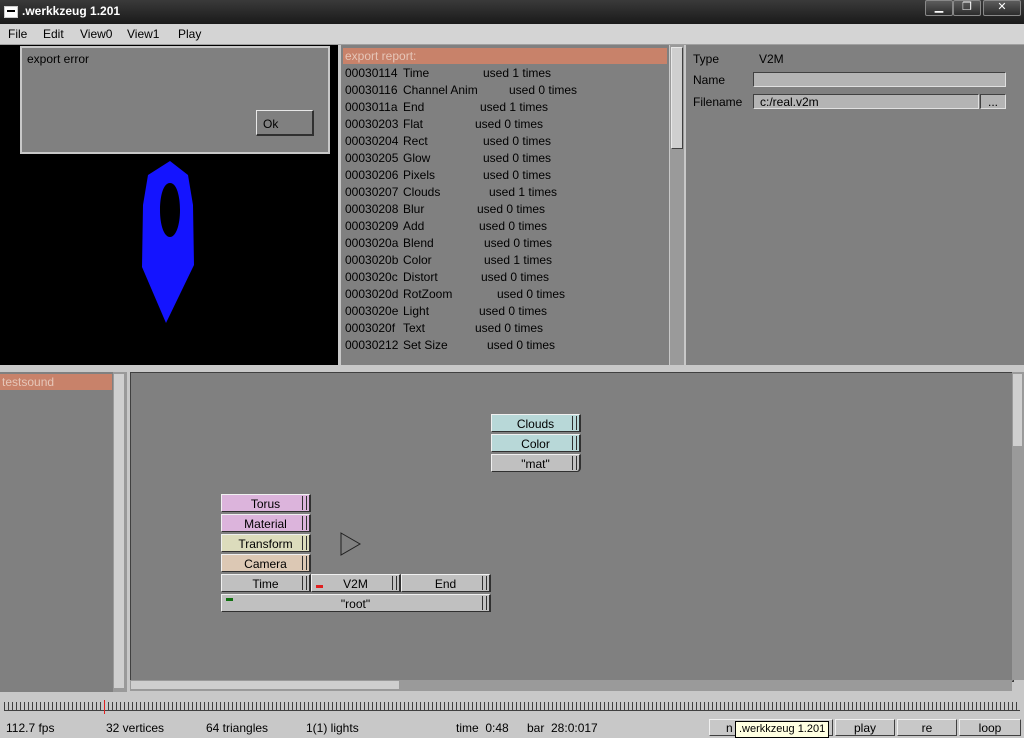 The image size is (1024, 738). Describe the element at coordinates (56, 382) in the screenshot. I see `page-item-testsound: testsound` at that location.